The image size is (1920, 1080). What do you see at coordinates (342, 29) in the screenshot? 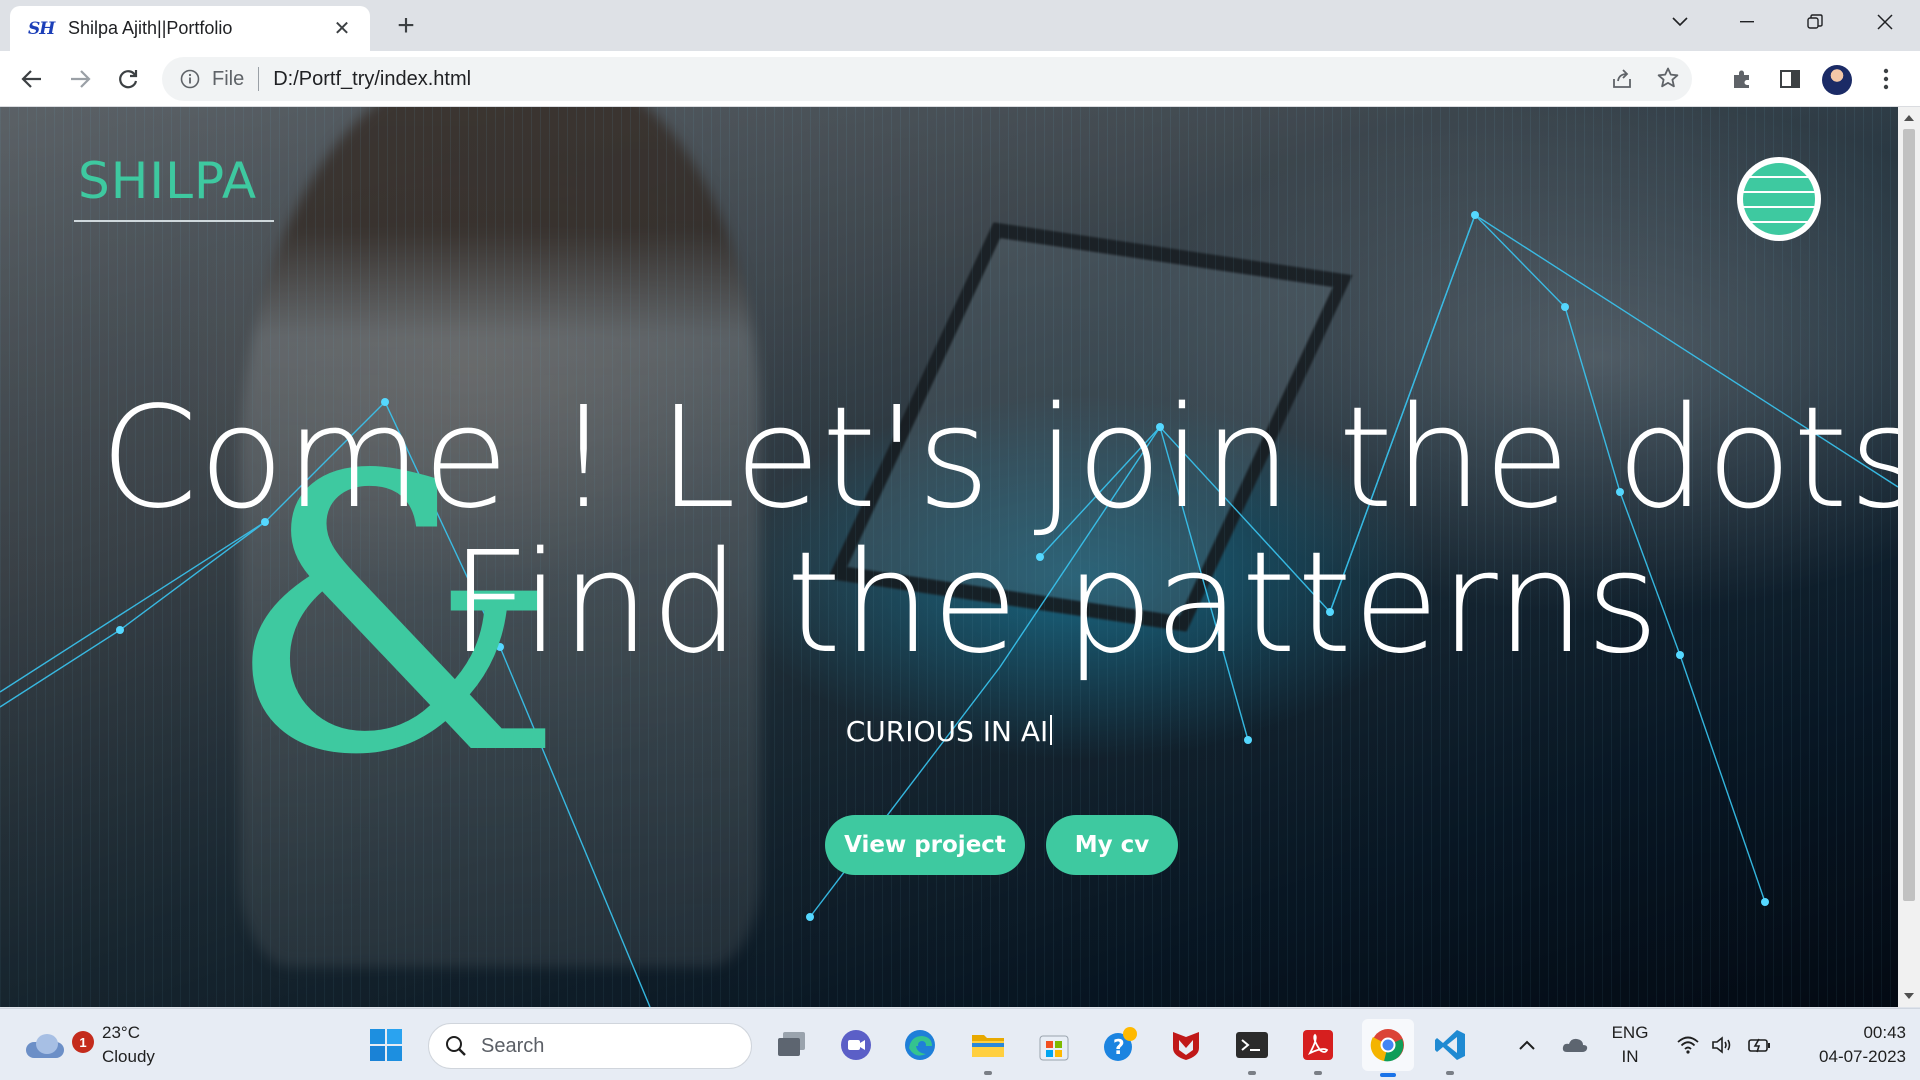
I see `close-tab-icon: ✕` at bounding box center [342, 29].